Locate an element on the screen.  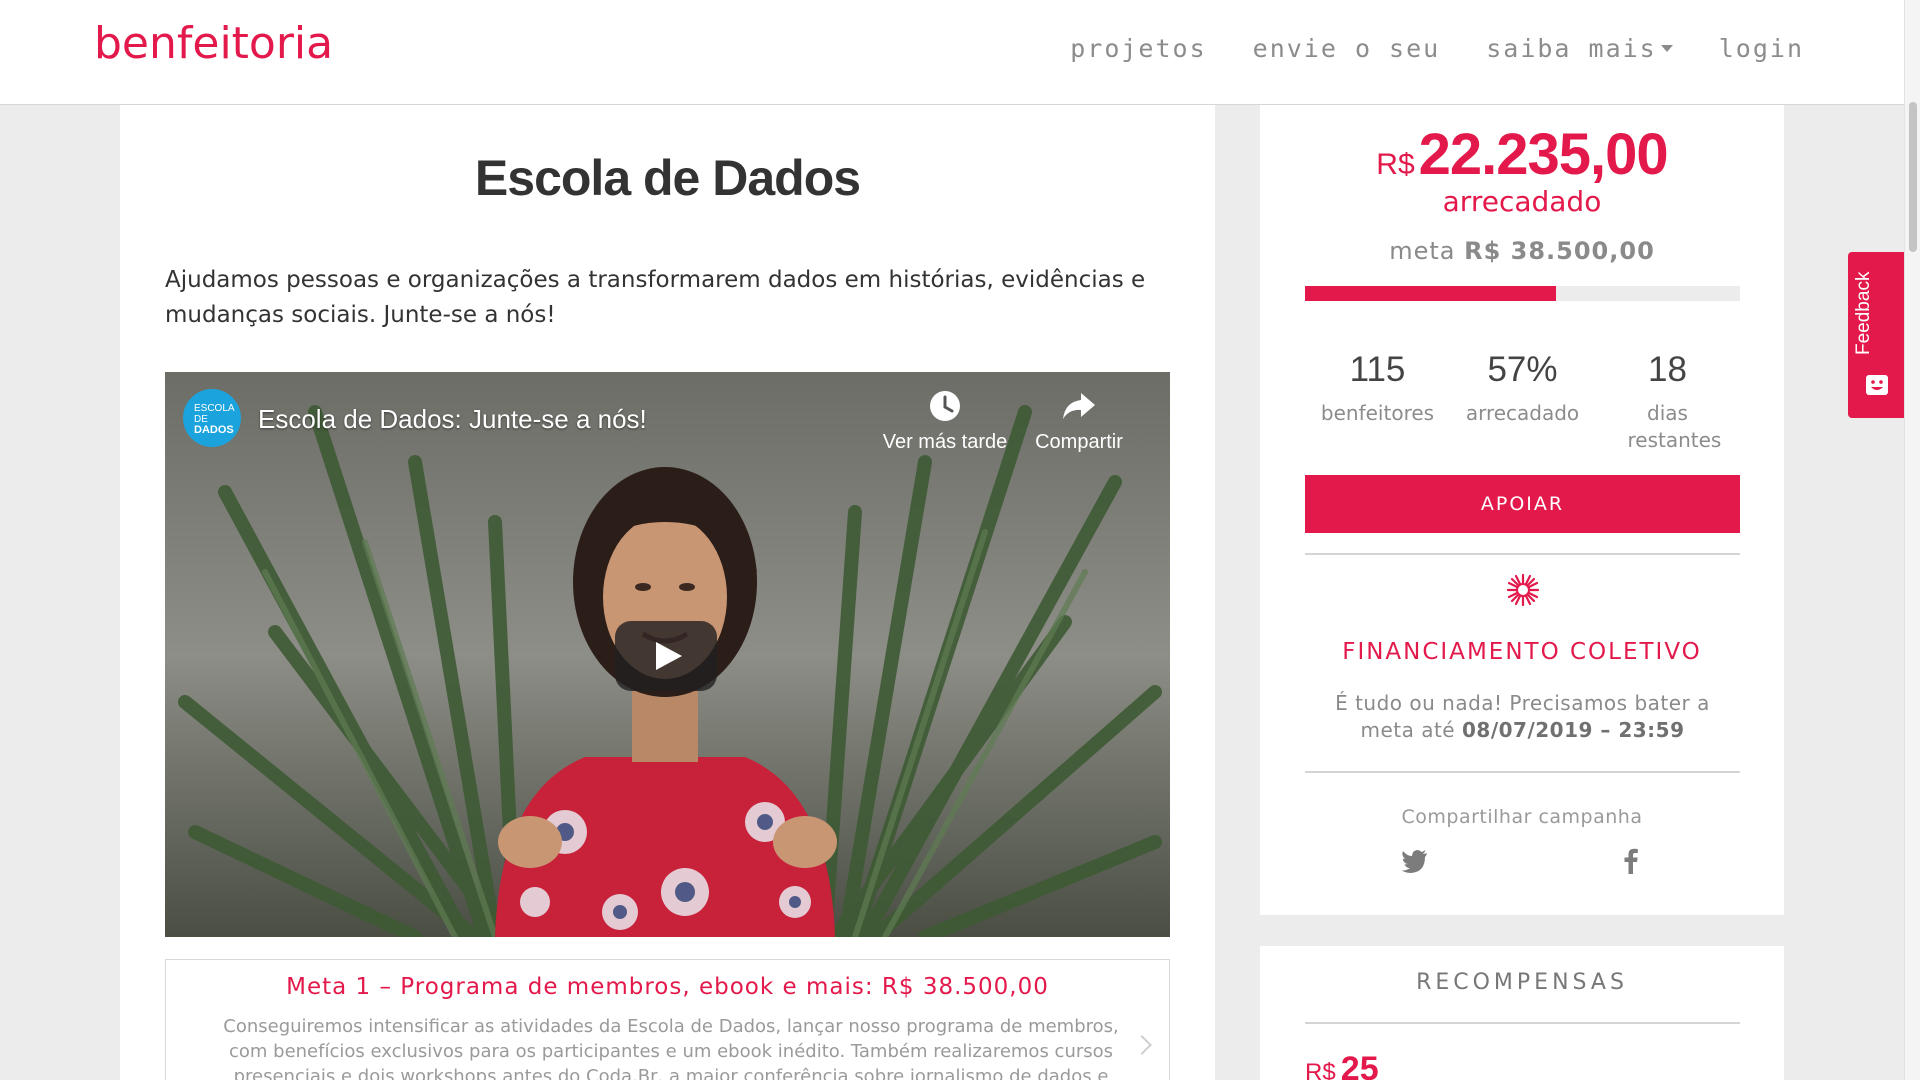
nav-projetos: projetos is located at coordinates (1138, 48).